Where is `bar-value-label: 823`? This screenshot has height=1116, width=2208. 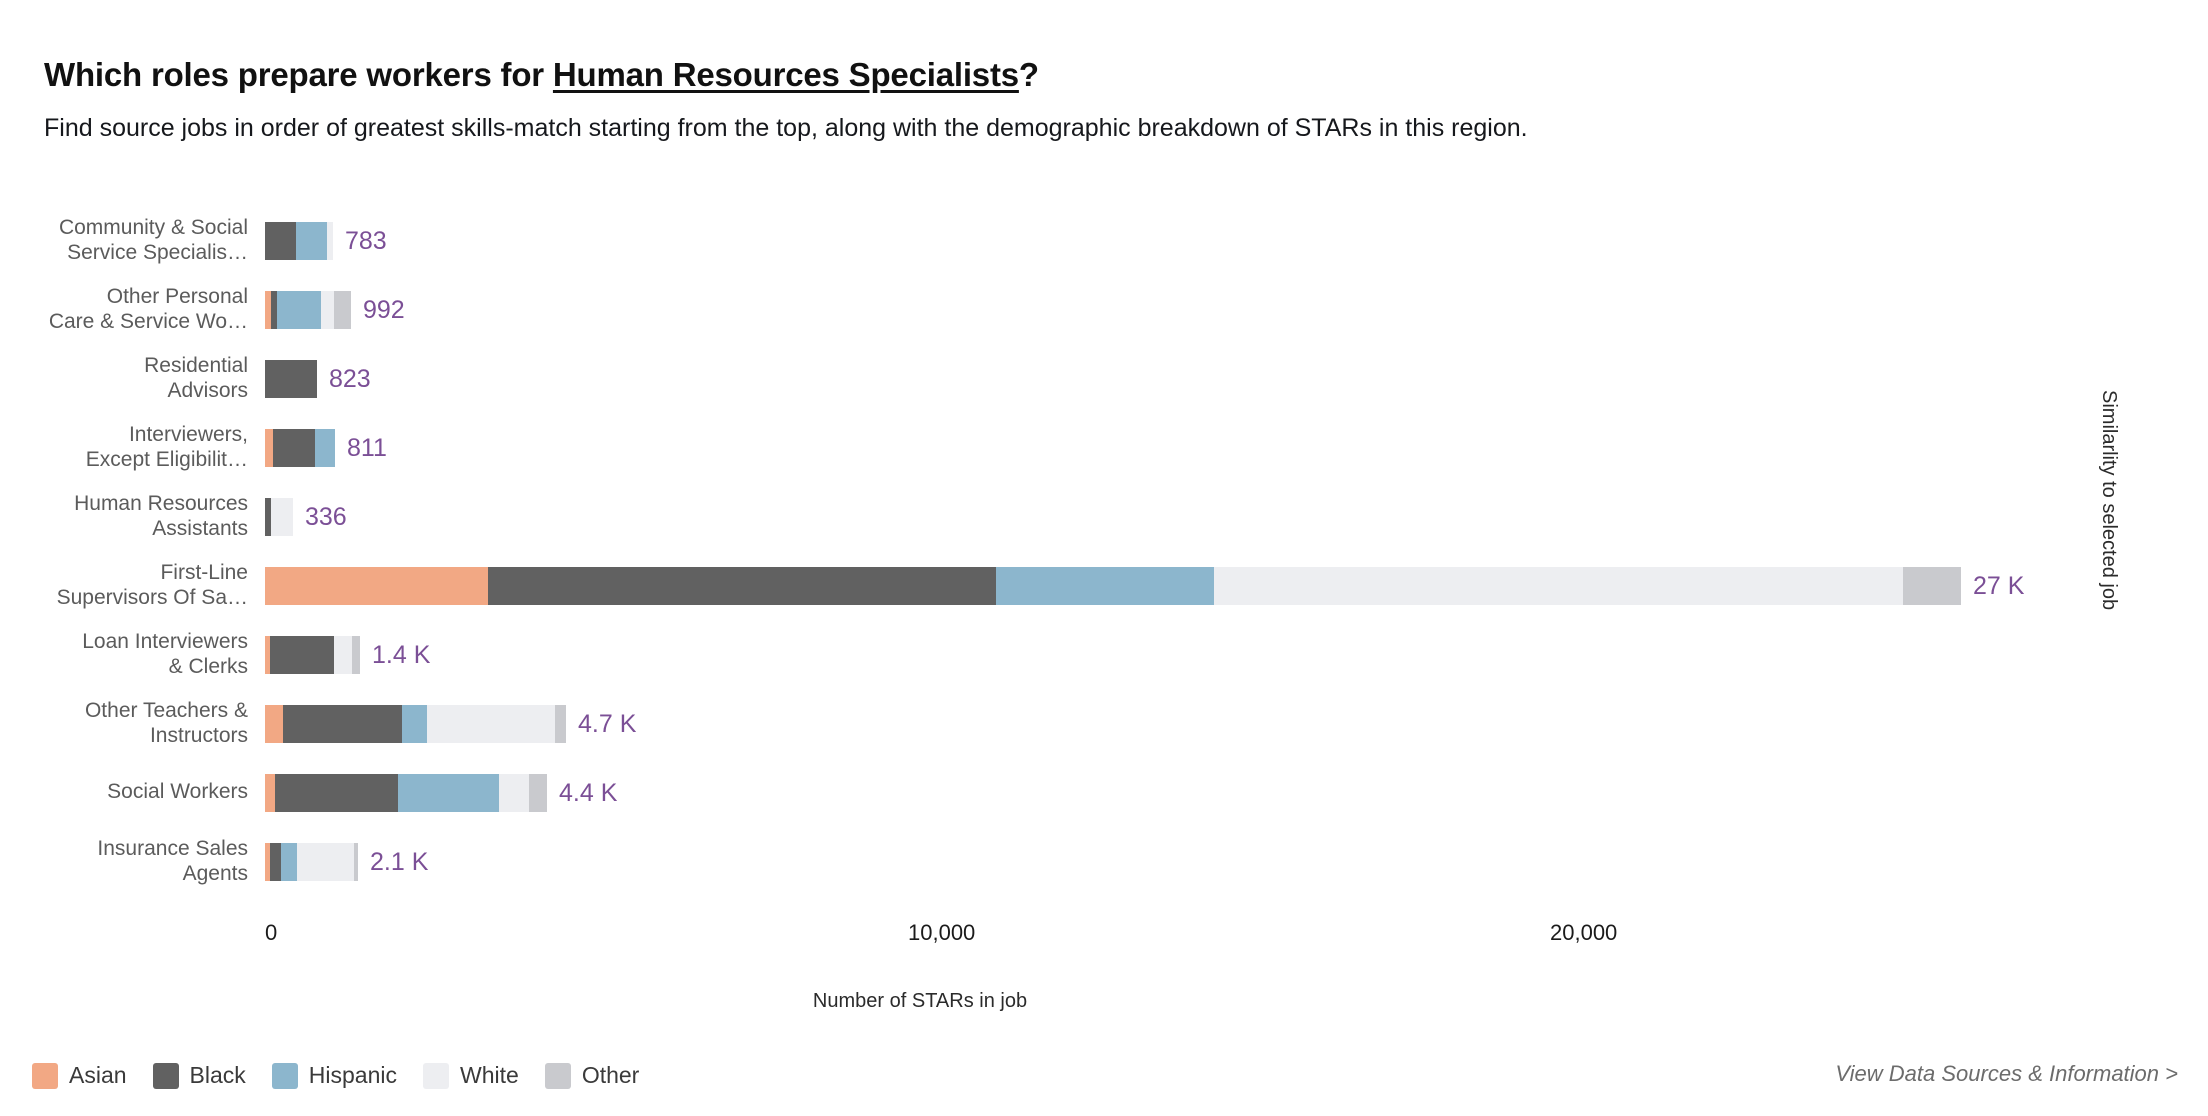 bar-value-label: 823 is located at coordinates (350, 379).